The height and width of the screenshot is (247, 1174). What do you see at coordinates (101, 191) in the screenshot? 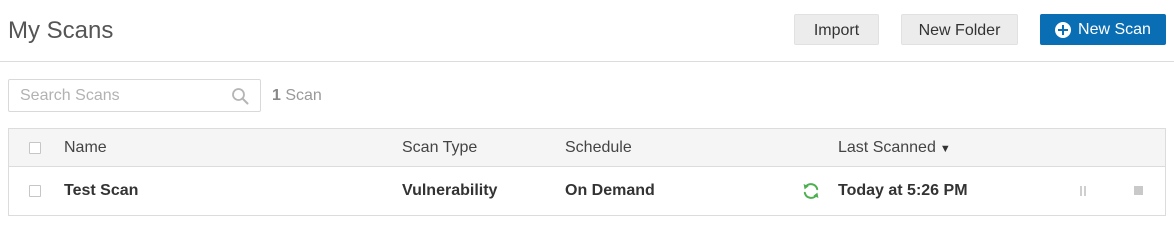
I see `scan-name: Test Scan` at bounding box center [101, 191].